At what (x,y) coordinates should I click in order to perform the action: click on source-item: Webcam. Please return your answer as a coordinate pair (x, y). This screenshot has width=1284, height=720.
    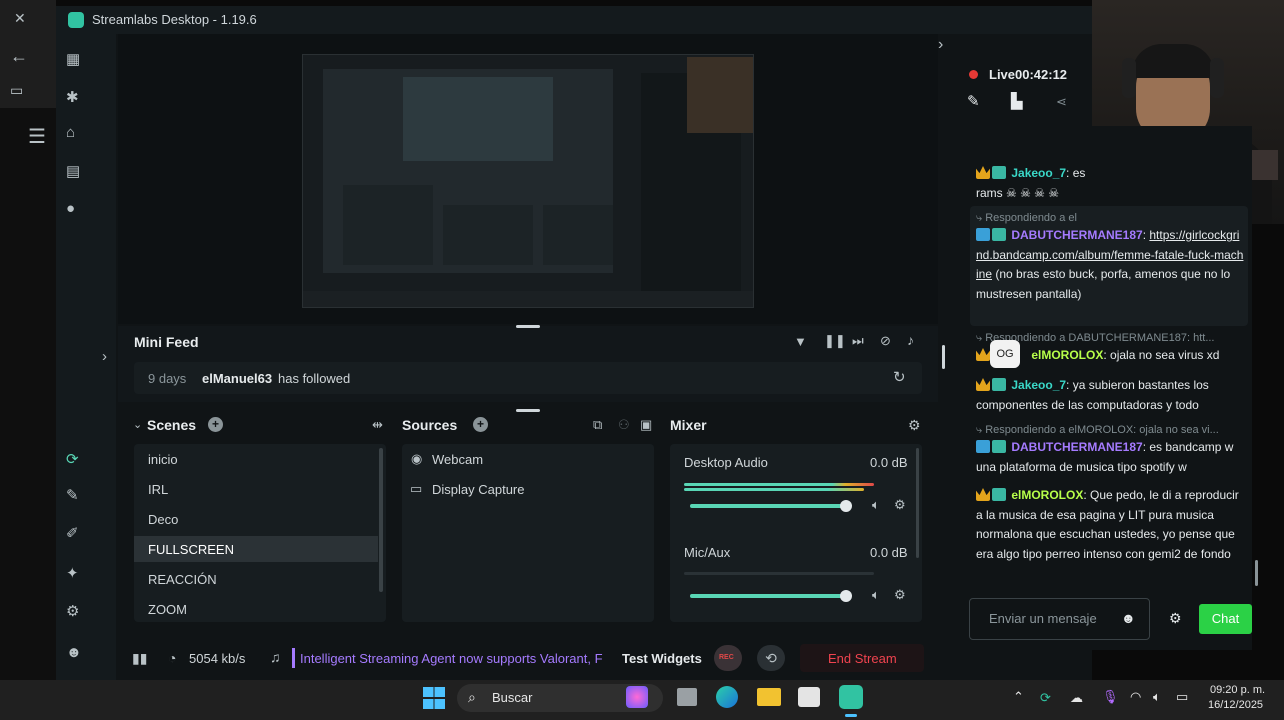
    Looking at the image, I should click on (457, 459).